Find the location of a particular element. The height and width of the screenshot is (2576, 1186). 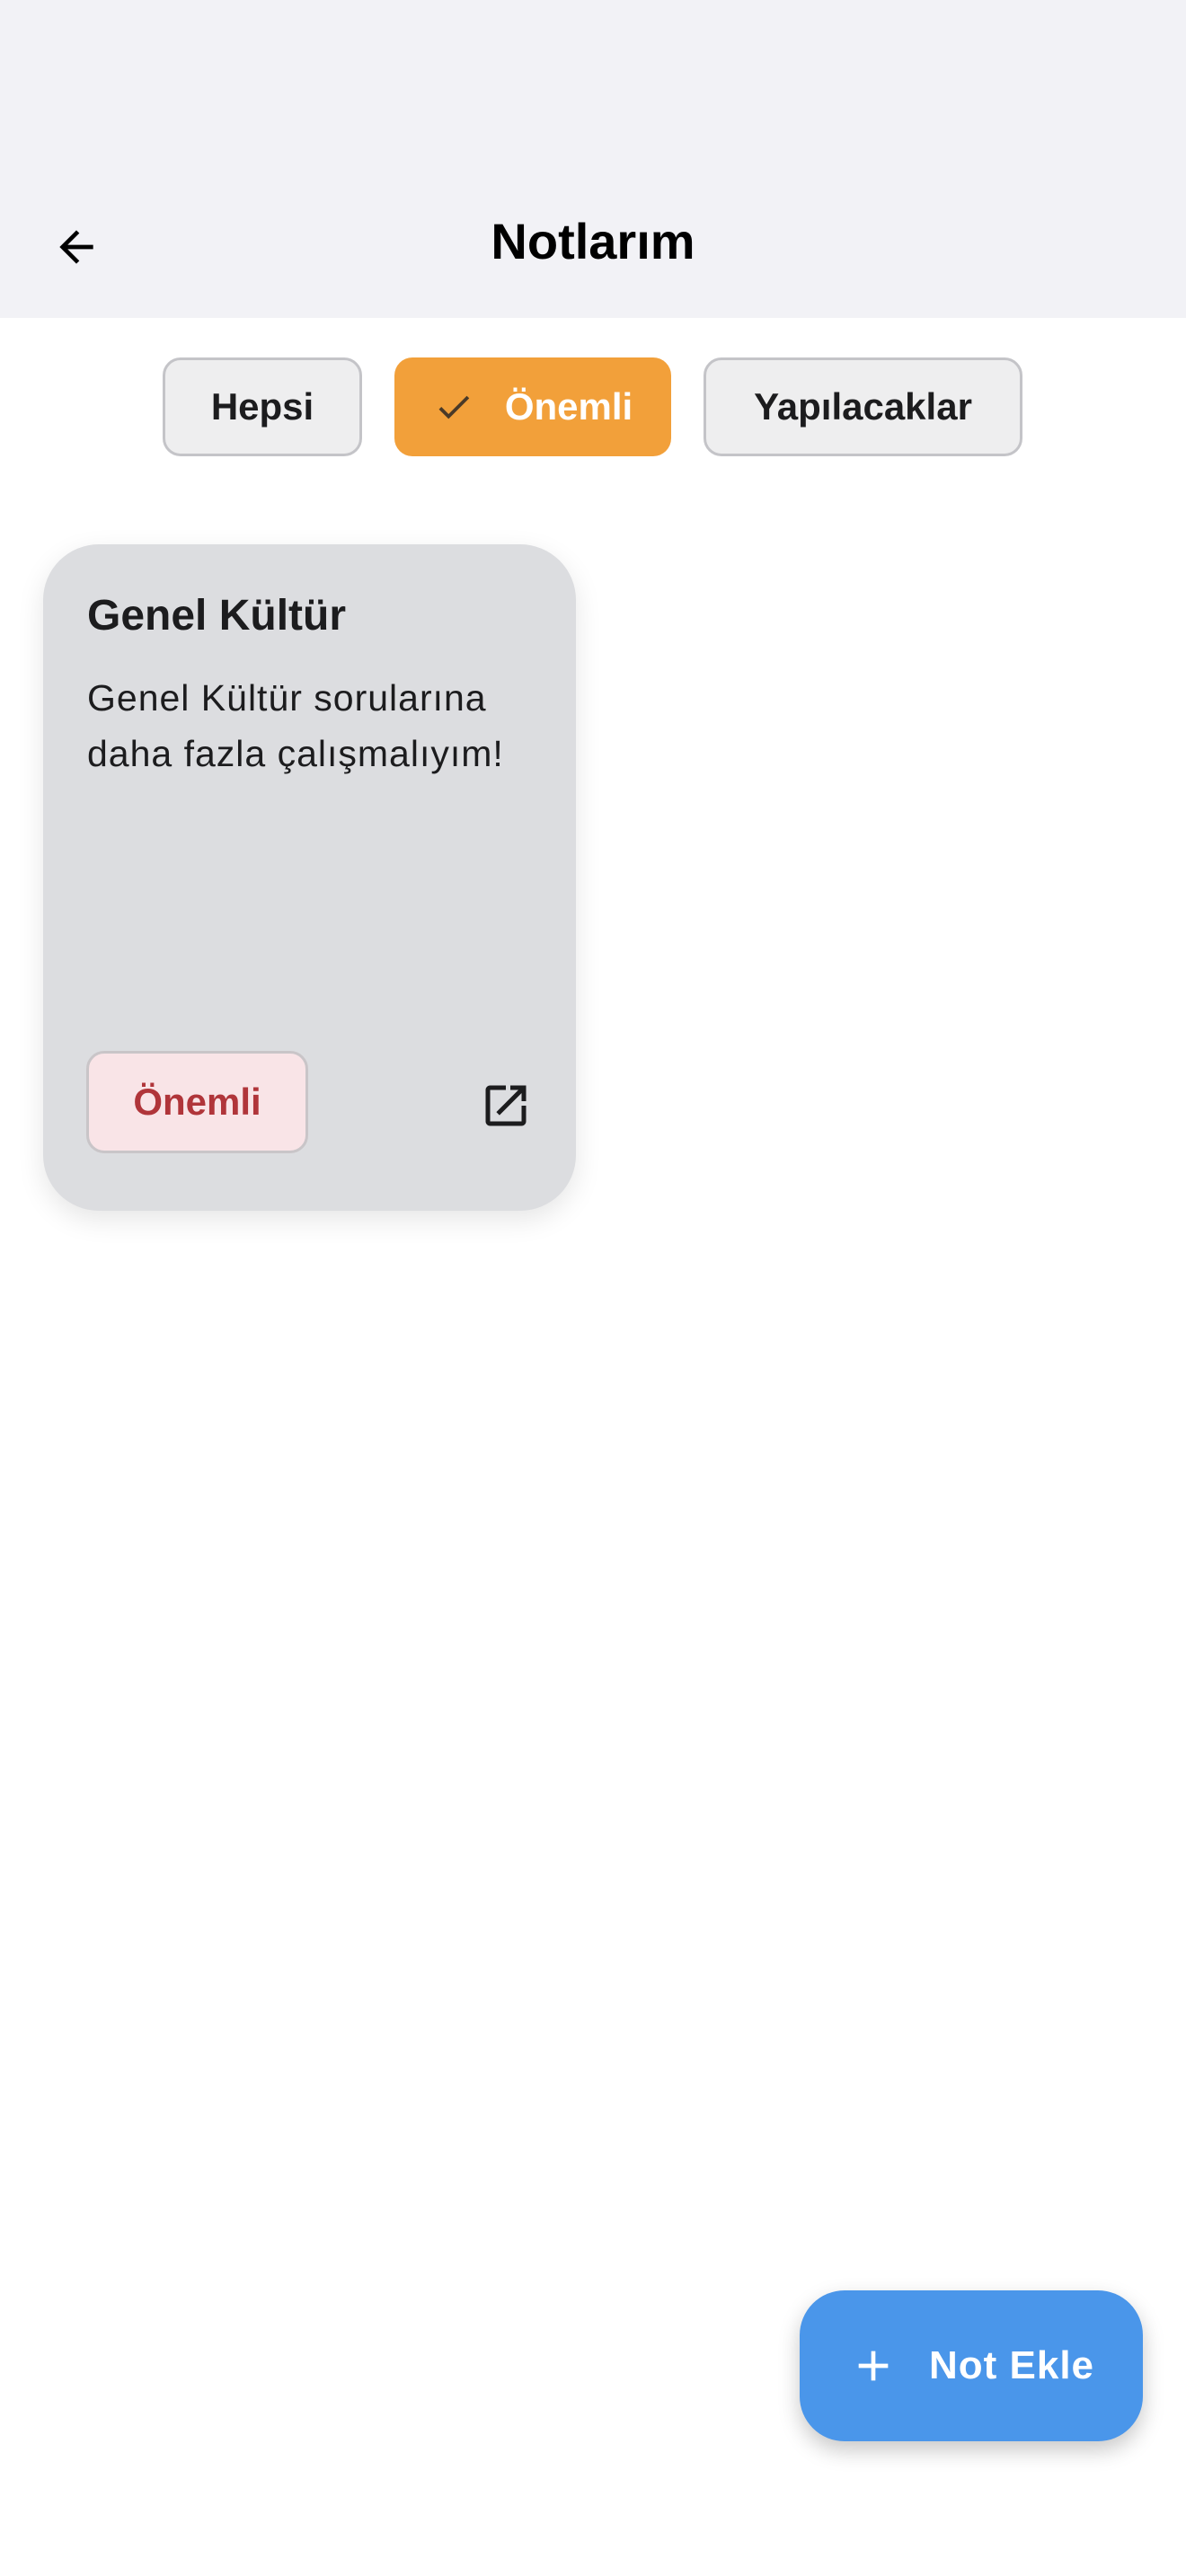

note-title: Genel Kültür is located at coordinates (217, 616).